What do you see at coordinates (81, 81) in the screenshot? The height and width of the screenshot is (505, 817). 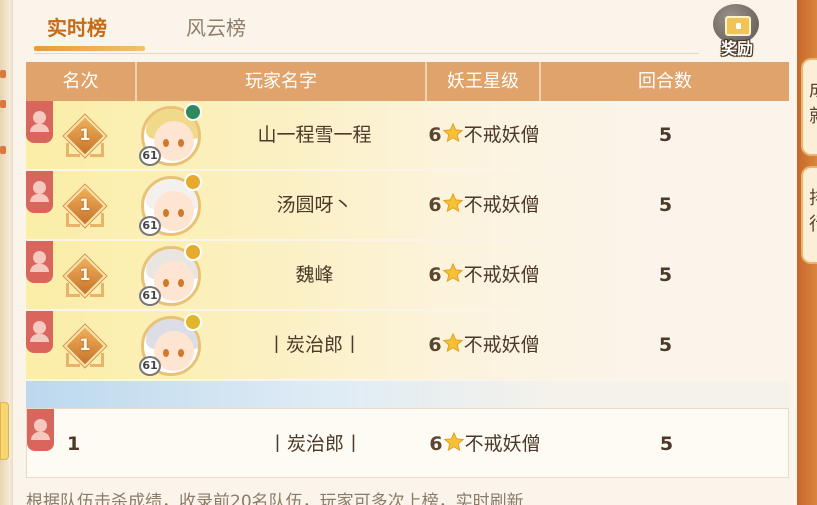 I see `header-rank: 名次` at bounding box center [81, 81].